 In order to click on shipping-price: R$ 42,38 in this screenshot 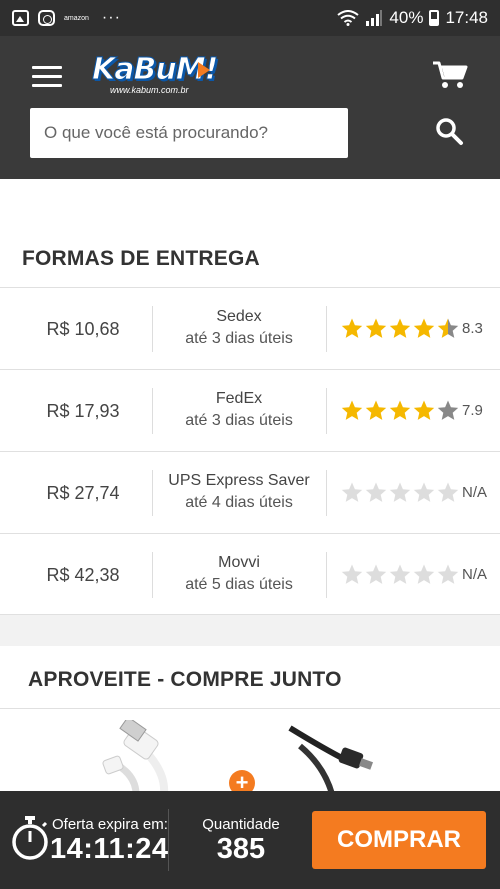, I will do `click(83, 575)`.